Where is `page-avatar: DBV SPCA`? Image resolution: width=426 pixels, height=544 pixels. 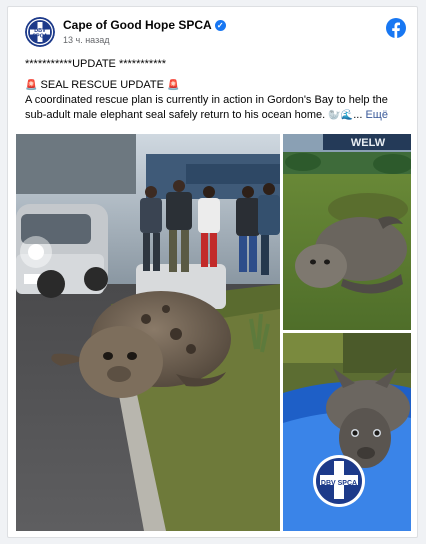 page-avatar: DBV SPCA is located at coordinates (40, 32).